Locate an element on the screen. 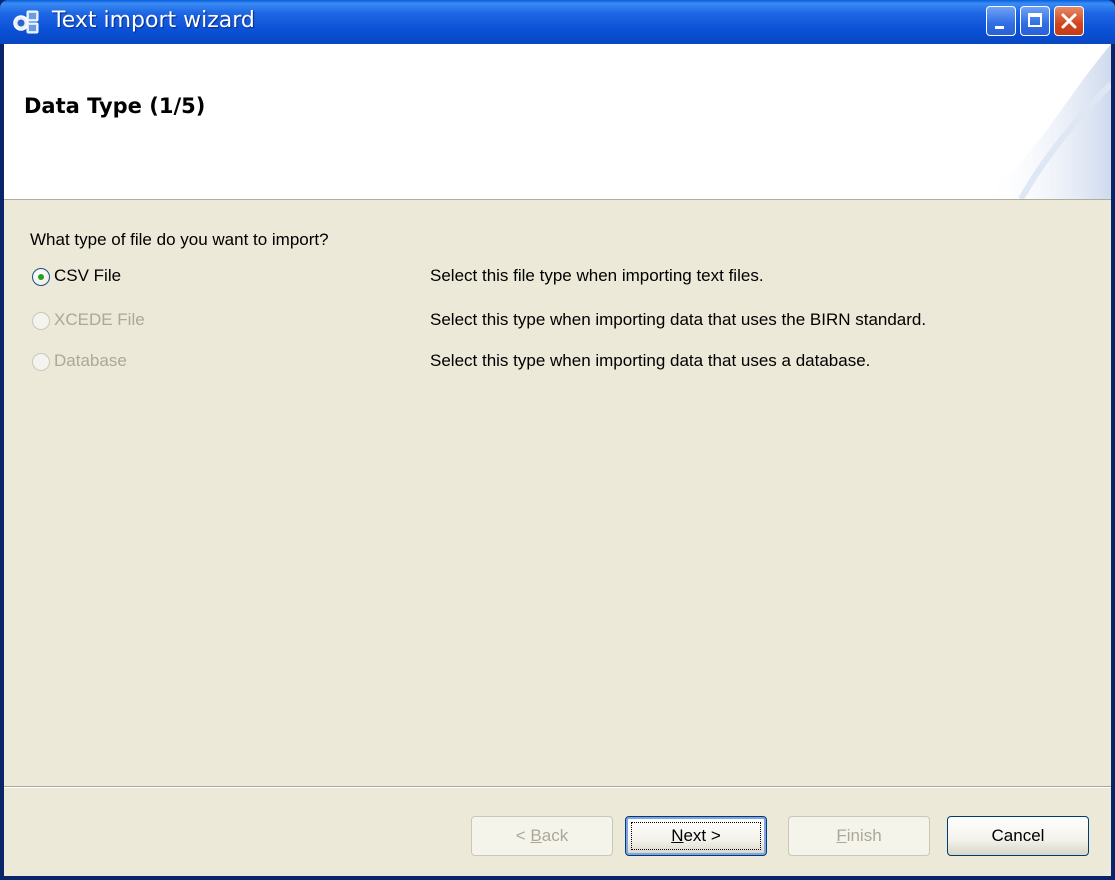  cancel-button-label: Cancel is located at coordinates (1018, 835).